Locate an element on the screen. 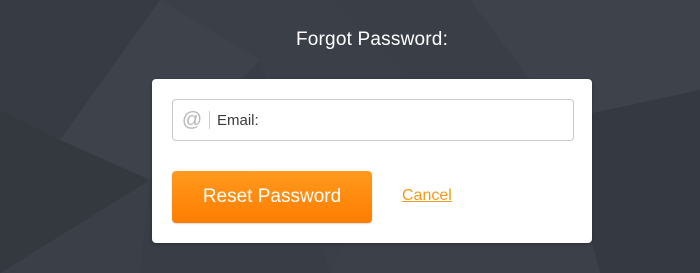 The width and height of the screenshot is (700, 273). cancel-link: Cancel is located at coordinates (427, 196).